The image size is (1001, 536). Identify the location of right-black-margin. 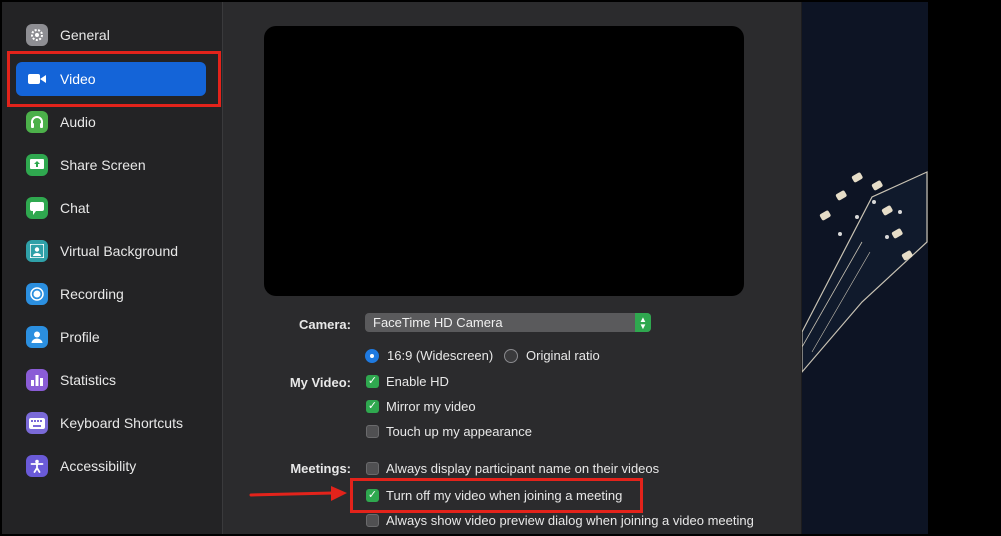
(963, 268).